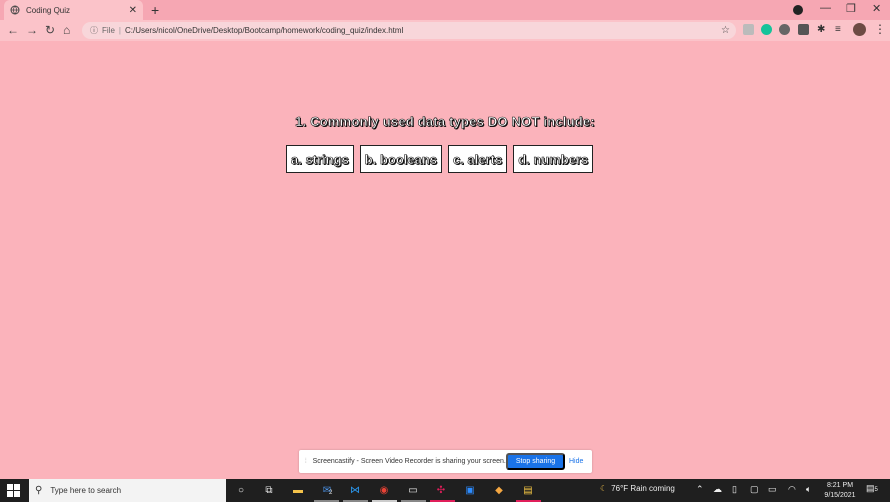  Describe the element at coordinates (441, 490) in the screenshot. I see `slack-icon: ✣` at that location.